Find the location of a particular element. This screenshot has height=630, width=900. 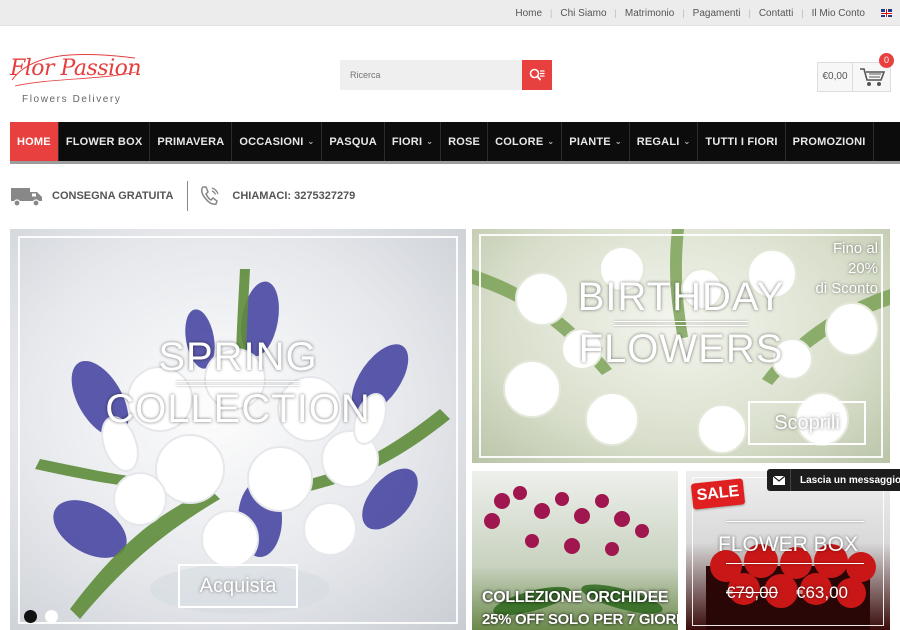

nav-item-piante: PIANTE ⌄ is located at coordinates (596, 141).